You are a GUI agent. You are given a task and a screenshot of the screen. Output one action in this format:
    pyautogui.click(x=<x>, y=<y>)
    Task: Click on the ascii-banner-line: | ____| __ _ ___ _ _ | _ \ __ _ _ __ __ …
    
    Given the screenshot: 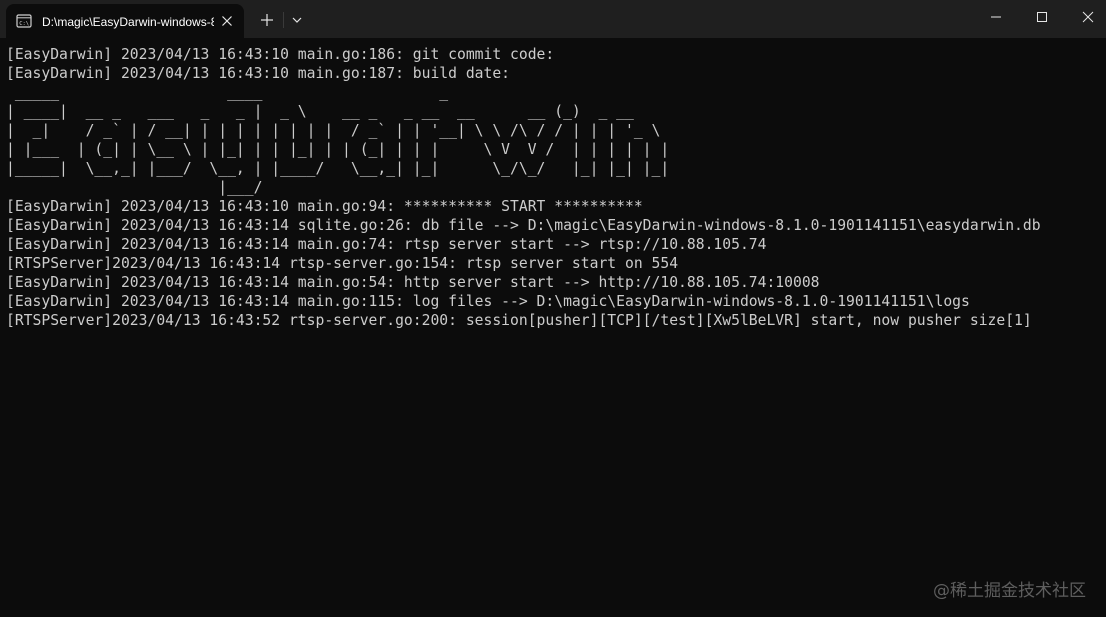 What is the action you would take?
    pyautogui.click(x=320, y=111)
    